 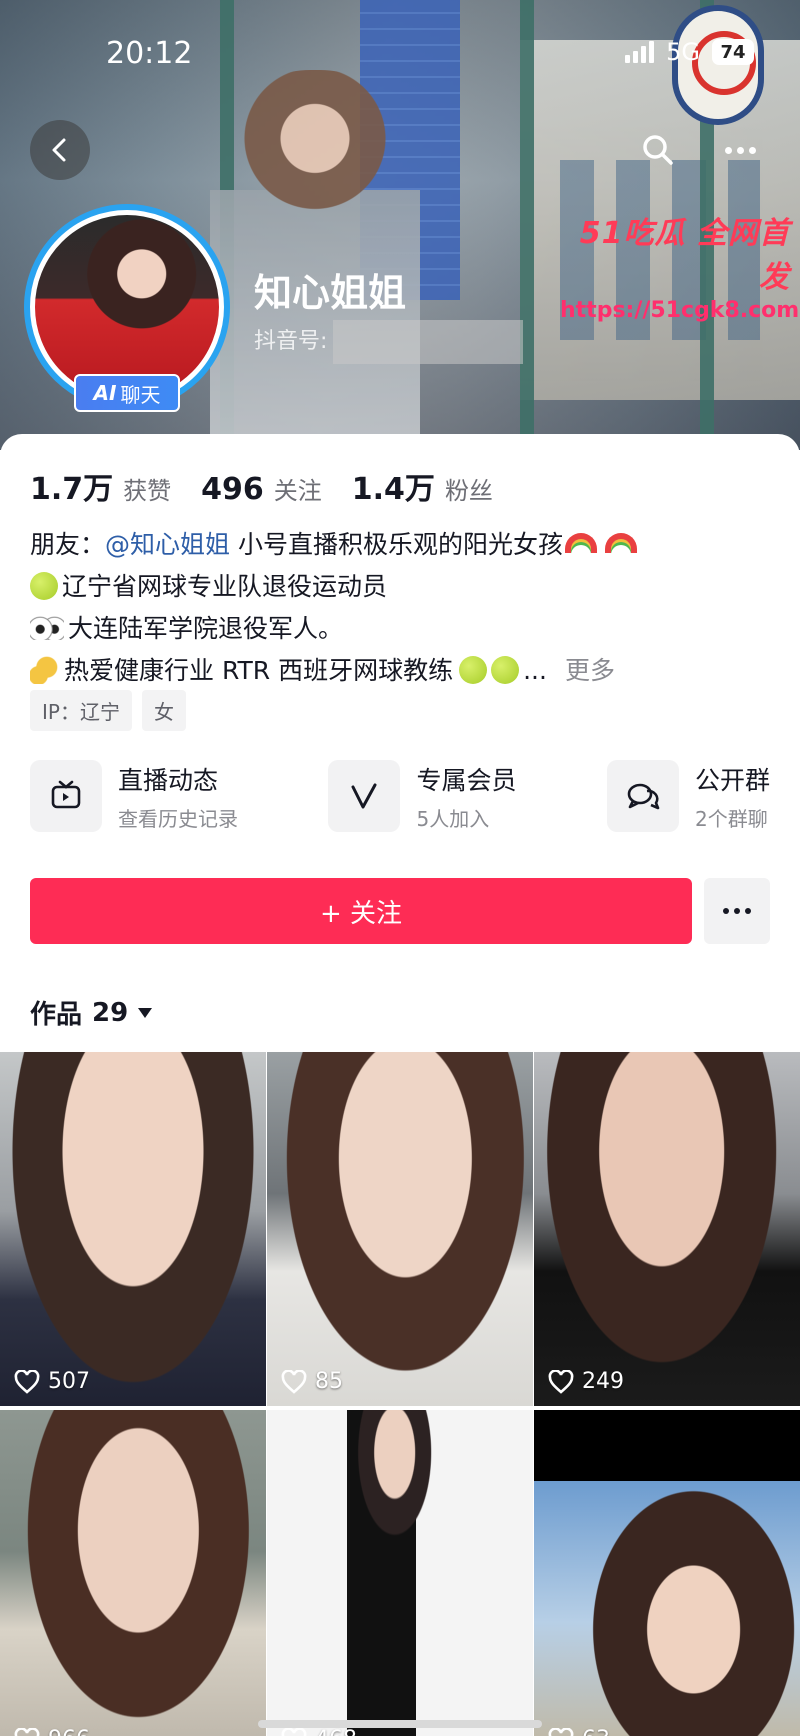 What do you see at coordinates (145, 1012) in the screenshot?
I see `caret-down-icon` at bounding box center [145, 1012].